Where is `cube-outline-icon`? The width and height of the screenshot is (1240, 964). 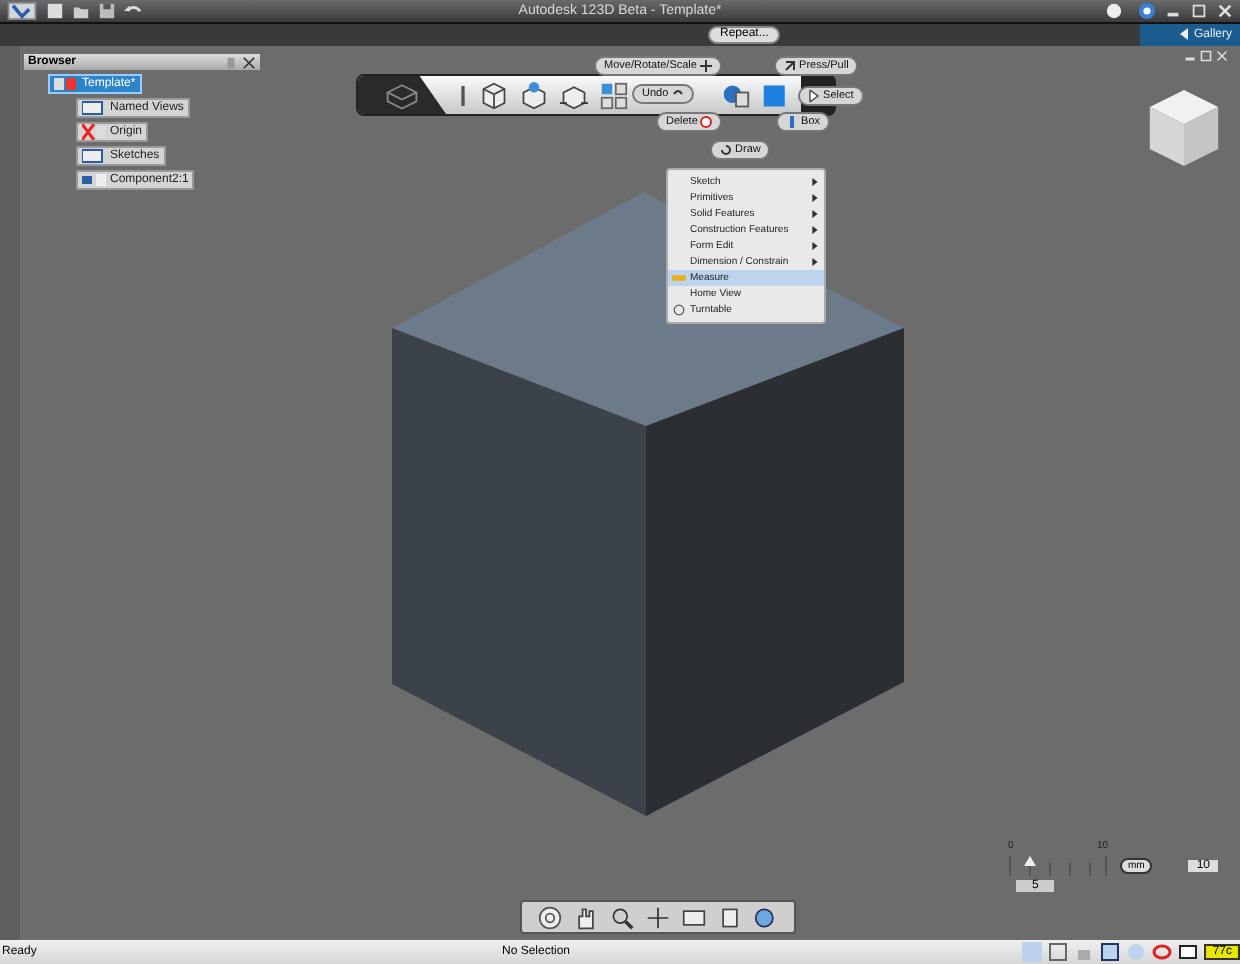 cube-outline-icon is located at coordinates (402, 95).